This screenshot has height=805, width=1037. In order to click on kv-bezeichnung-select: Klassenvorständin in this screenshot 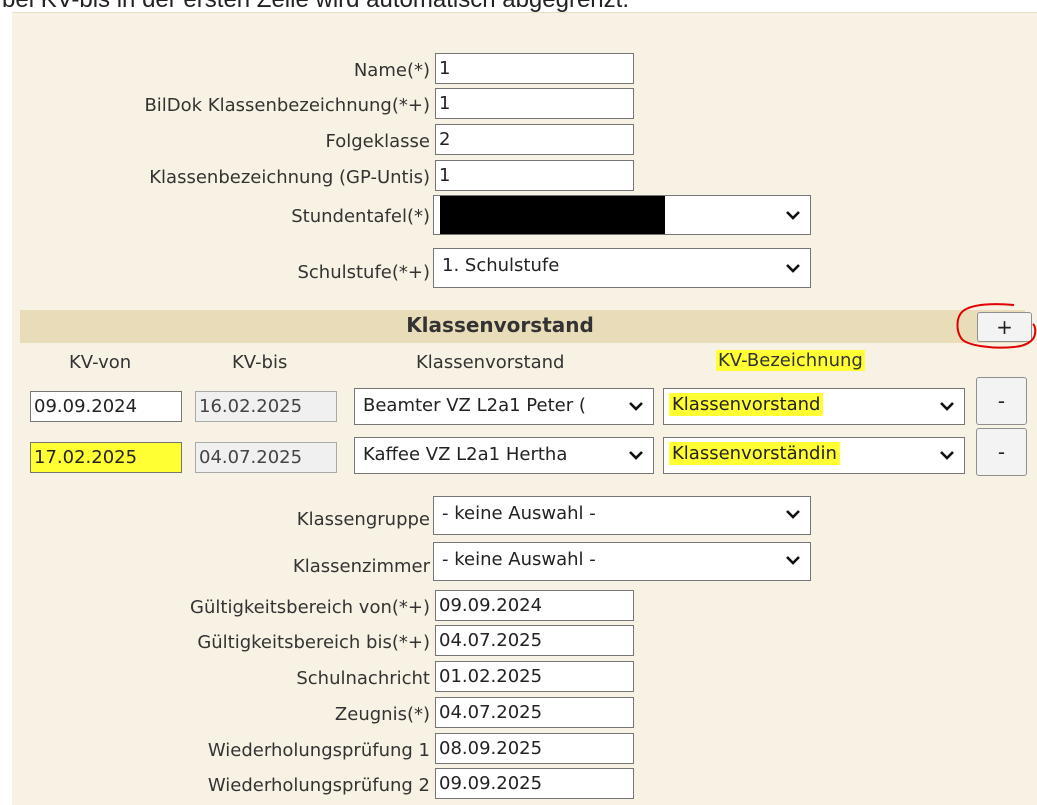, I will do `click(814, 455)`.